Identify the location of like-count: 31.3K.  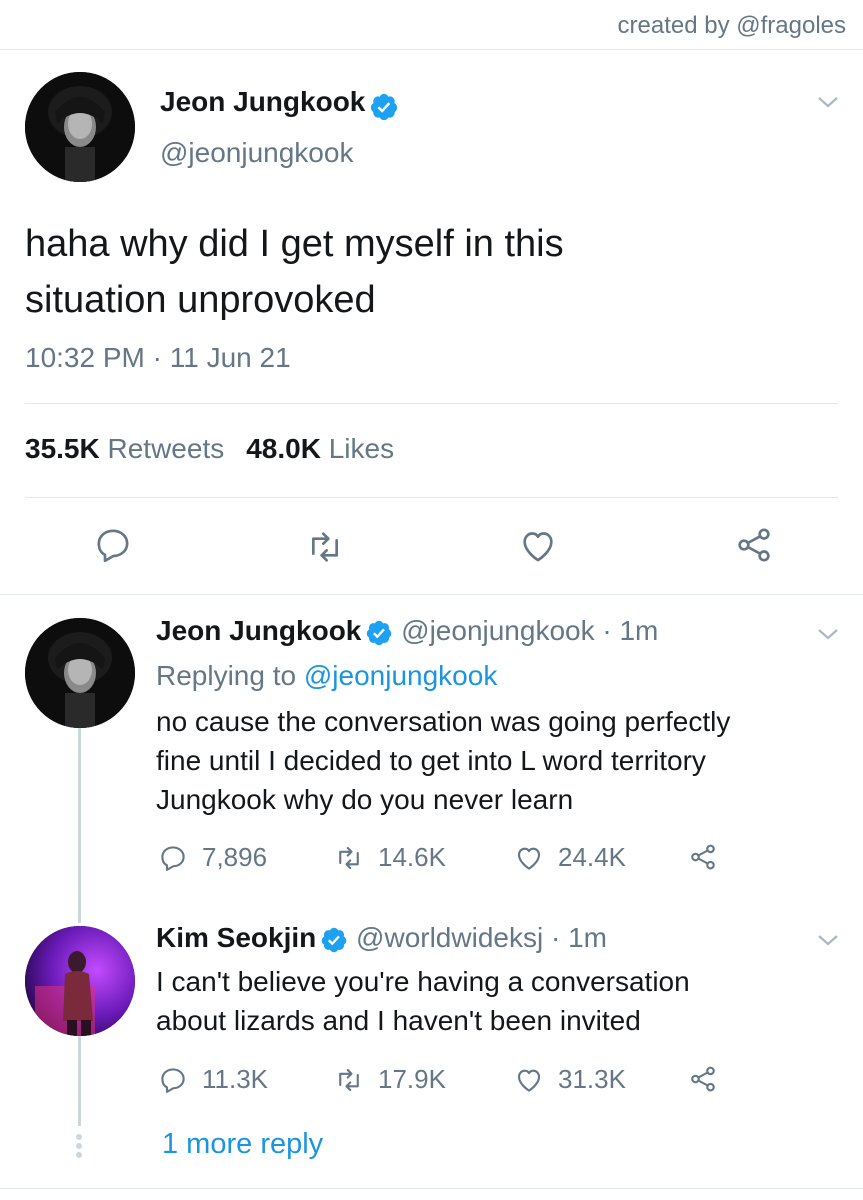
(592, 1079).